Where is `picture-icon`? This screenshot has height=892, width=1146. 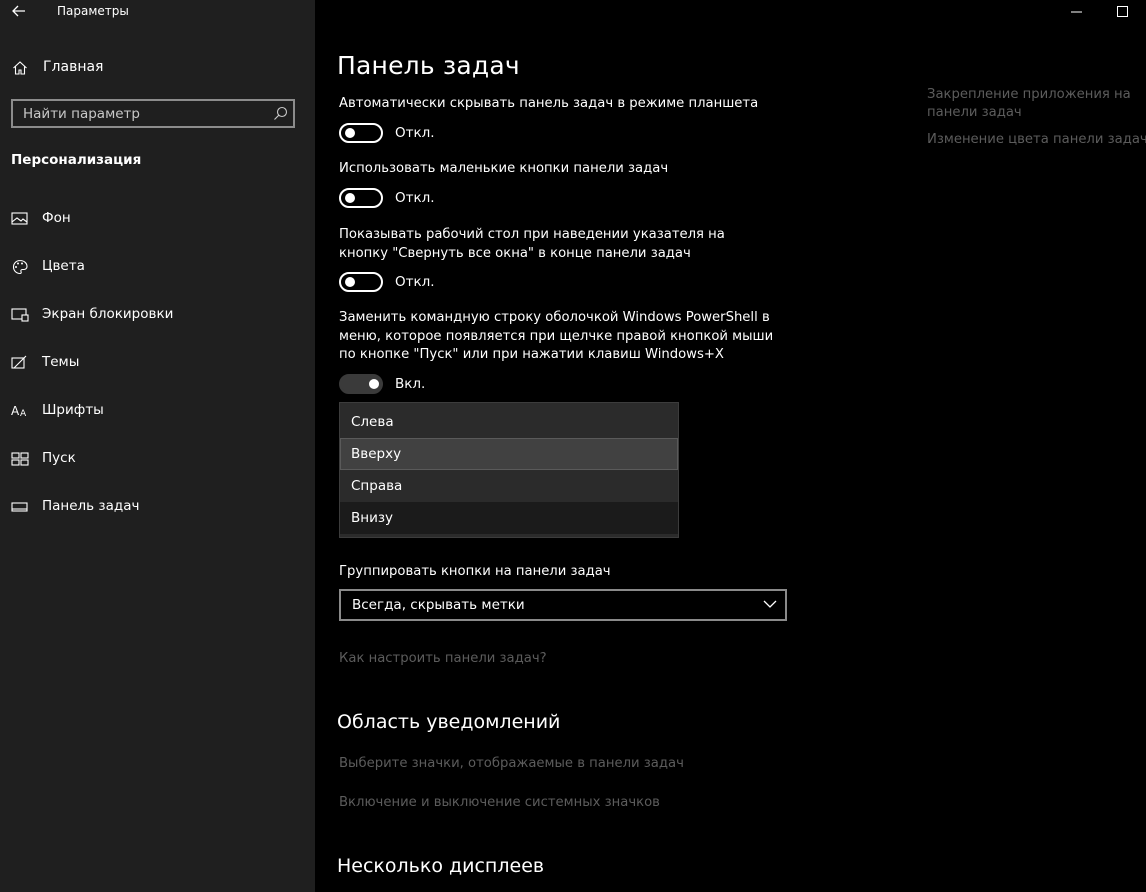
picture-icon is located at coordinates (20, 219).